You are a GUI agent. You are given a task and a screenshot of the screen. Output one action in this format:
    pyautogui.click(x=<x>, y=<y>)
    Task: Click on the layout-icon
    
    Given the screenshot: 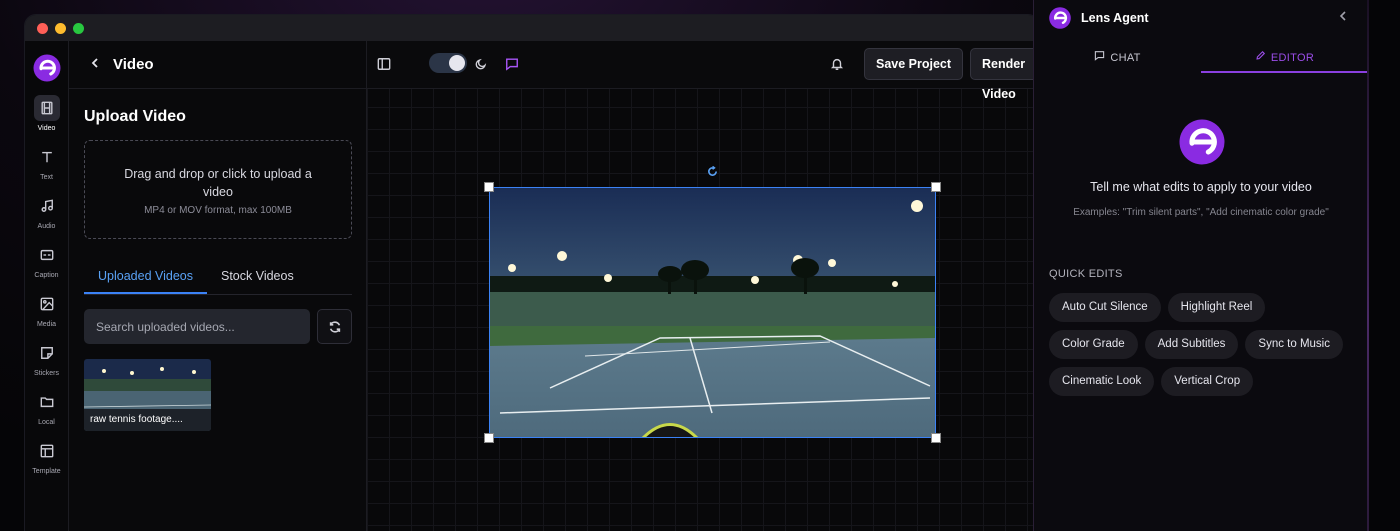 What is the action you would take?
    pyautogui.click(x=46, y=451)
    